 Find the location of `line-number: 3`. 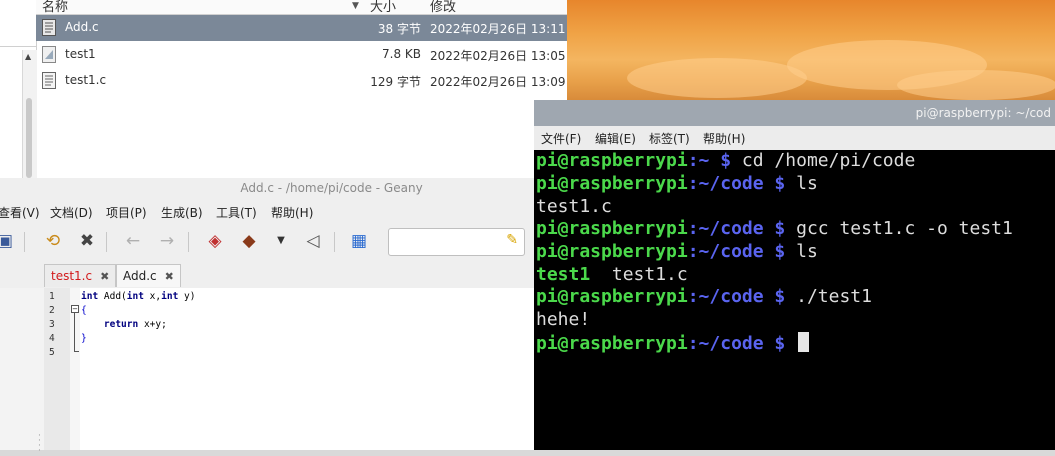

line-number: 3 is located at coordinates (52, 324).